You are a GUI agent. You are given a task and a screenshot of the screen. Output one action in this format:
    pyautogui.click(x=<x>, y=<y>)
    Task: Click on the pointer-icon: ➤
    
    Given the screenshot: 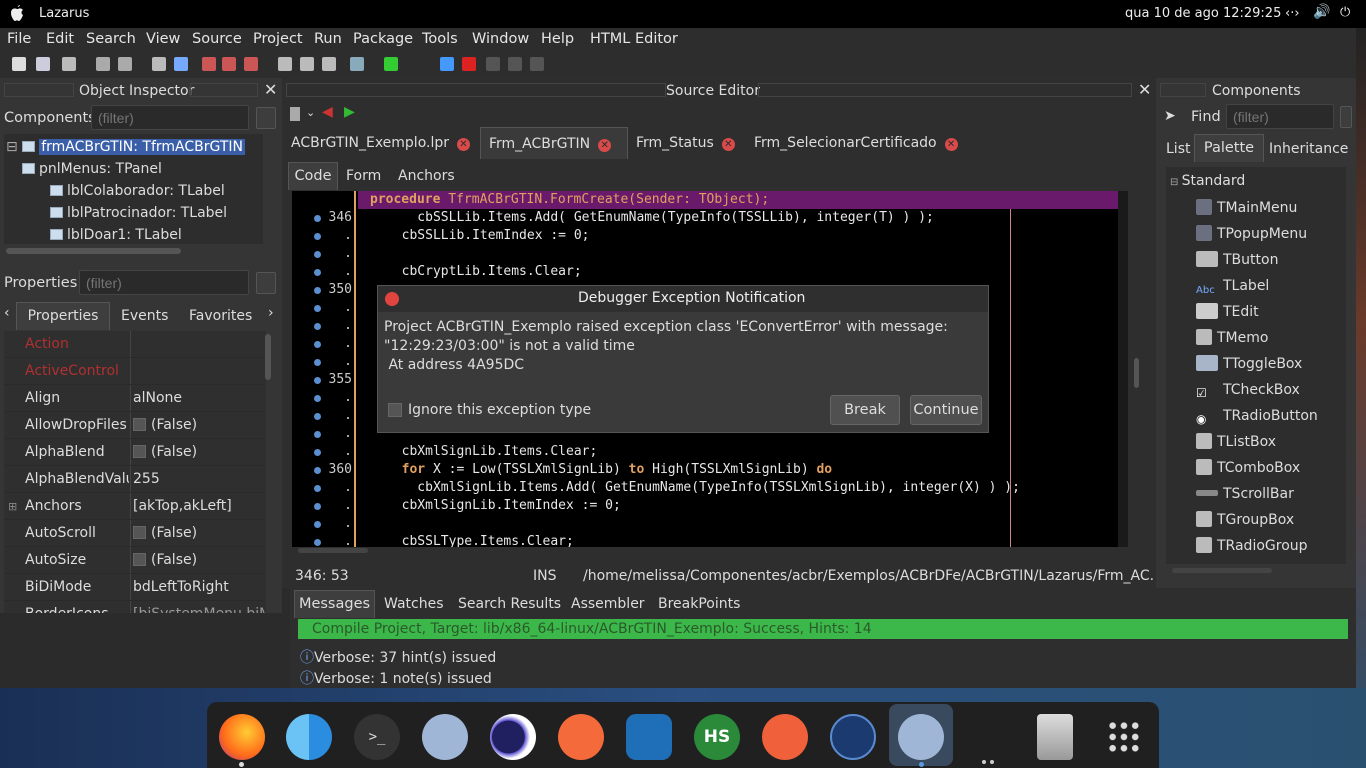 What is the action you would take?
    pyautogui.click(x=1170, y=116)
    